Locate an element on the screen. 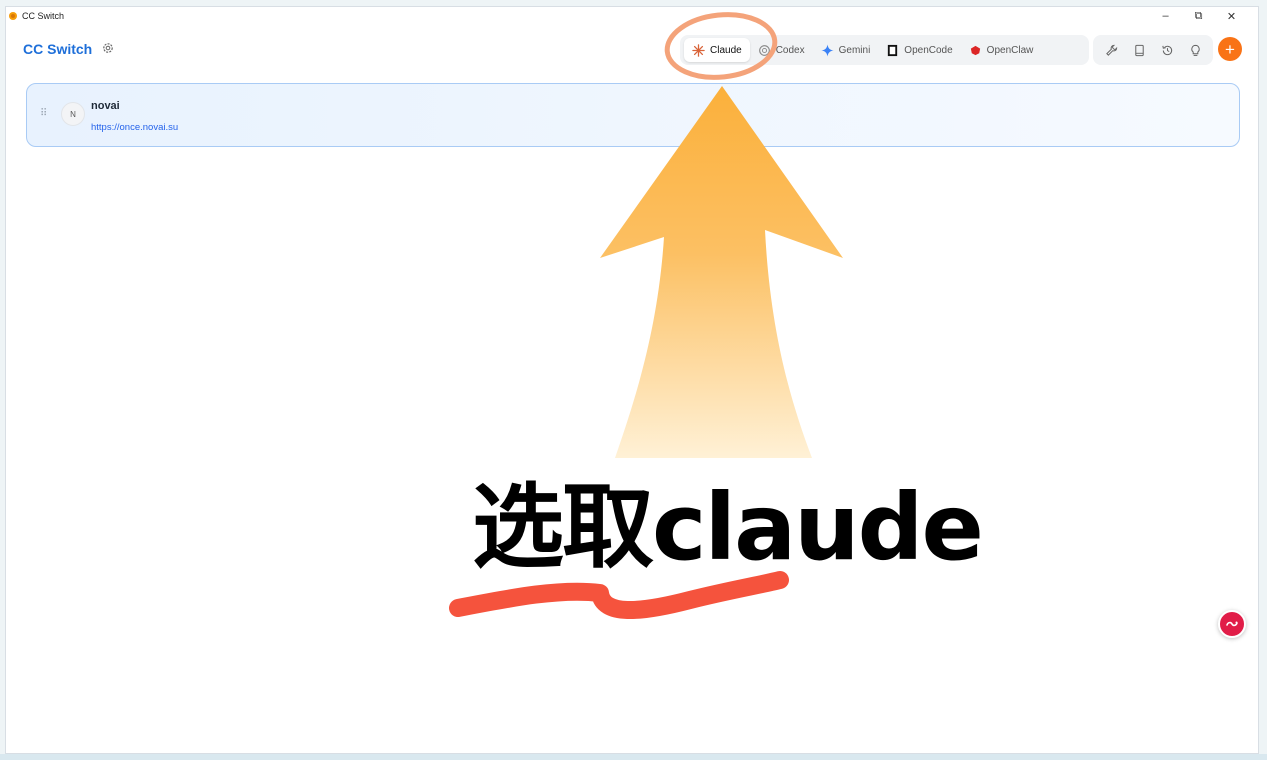  provider-url: https://once.novai.su is located at coordinates (134, 127).